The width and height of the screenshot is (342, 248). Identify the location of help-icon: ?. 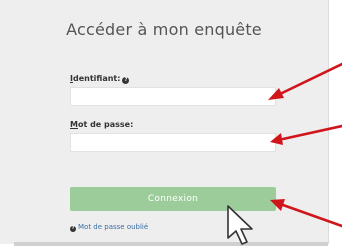
(126, 80).